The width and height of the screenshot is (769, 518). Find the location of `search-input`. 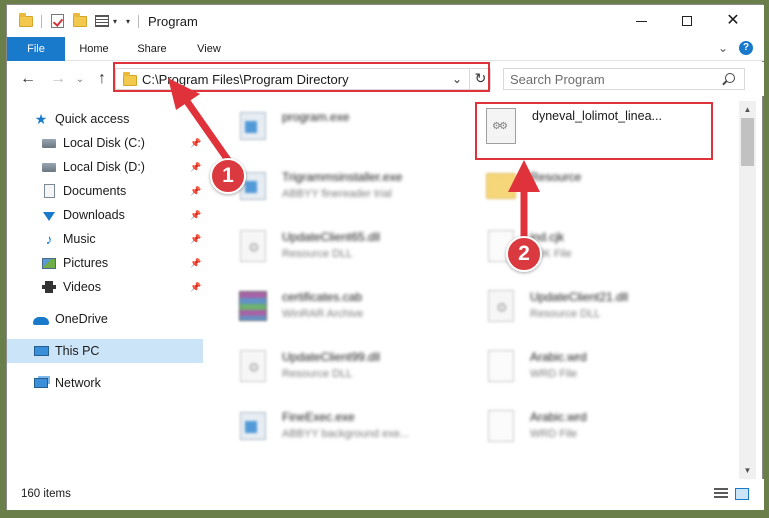

search-input is located at coordinates (610, 79).